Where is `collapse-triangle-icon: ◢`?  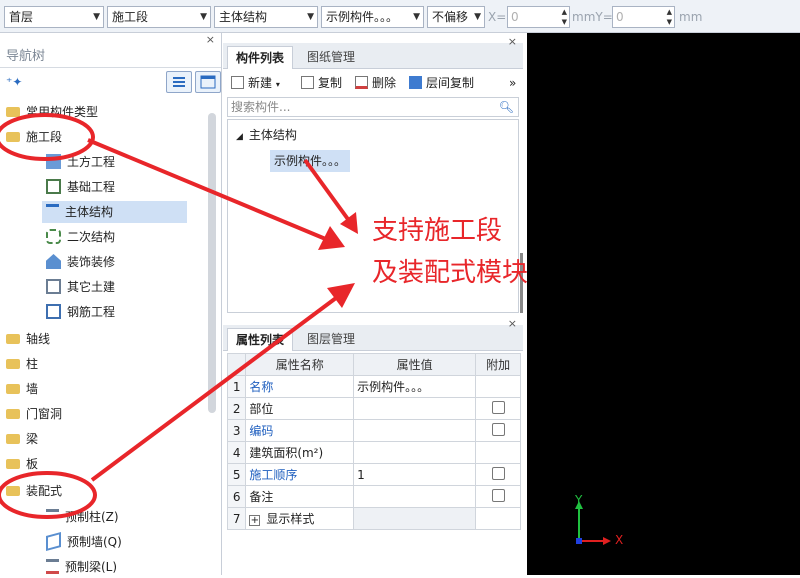
collapse-triangle-icon: ◢ is located at coordinates (239, 137).